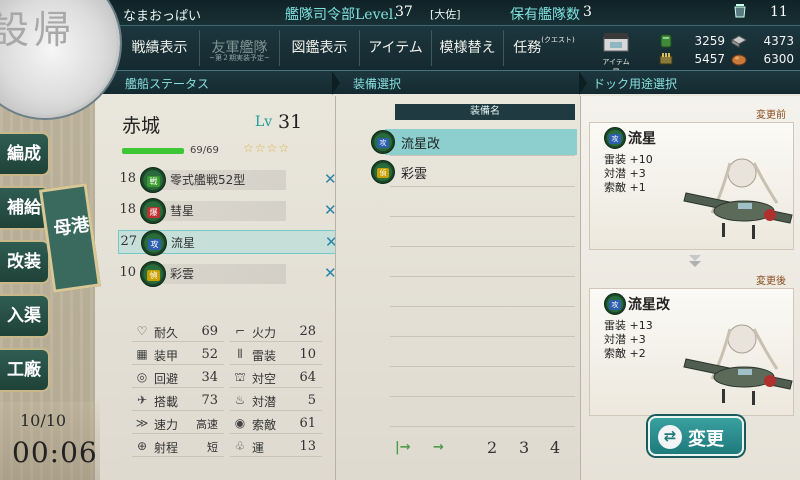  What do you see at coordinates (524, 447) in the screenshot?
I see `page-3: 3` at bounding box center [524, 447].